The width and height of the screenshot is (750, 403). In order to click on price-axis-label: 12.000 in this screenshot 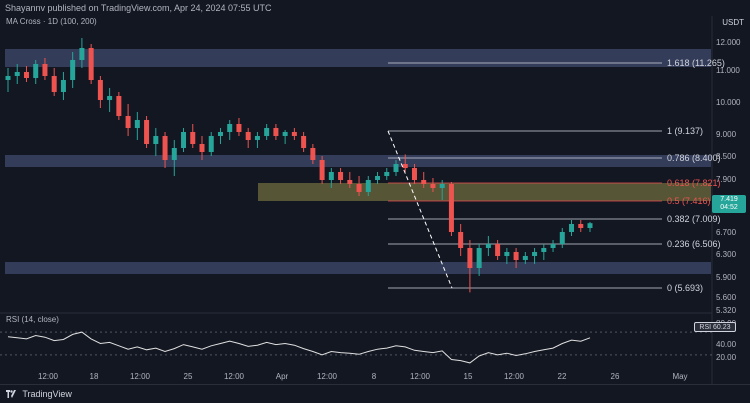, I will do `click(728, 42)`.